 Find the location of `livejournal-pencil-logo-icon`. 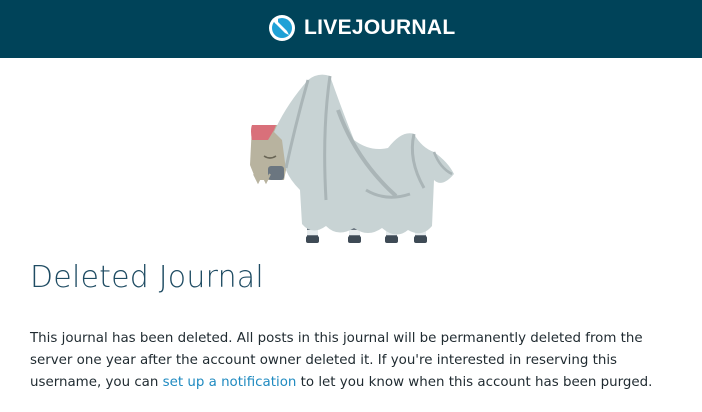

livejournal-pencil-logo-icon is located at coordinates (282, 28).